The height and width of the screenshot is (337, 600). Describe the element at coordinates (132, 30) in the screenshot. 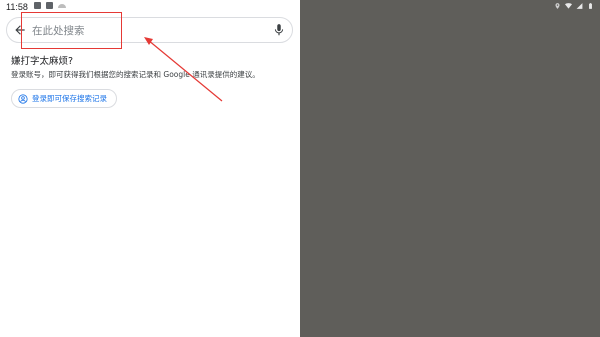

I see `search-input` at that location.